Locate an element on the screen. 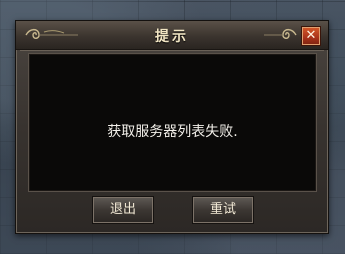 This screenshot has height=254, width=345. divider is located at coordinates (172, 50).